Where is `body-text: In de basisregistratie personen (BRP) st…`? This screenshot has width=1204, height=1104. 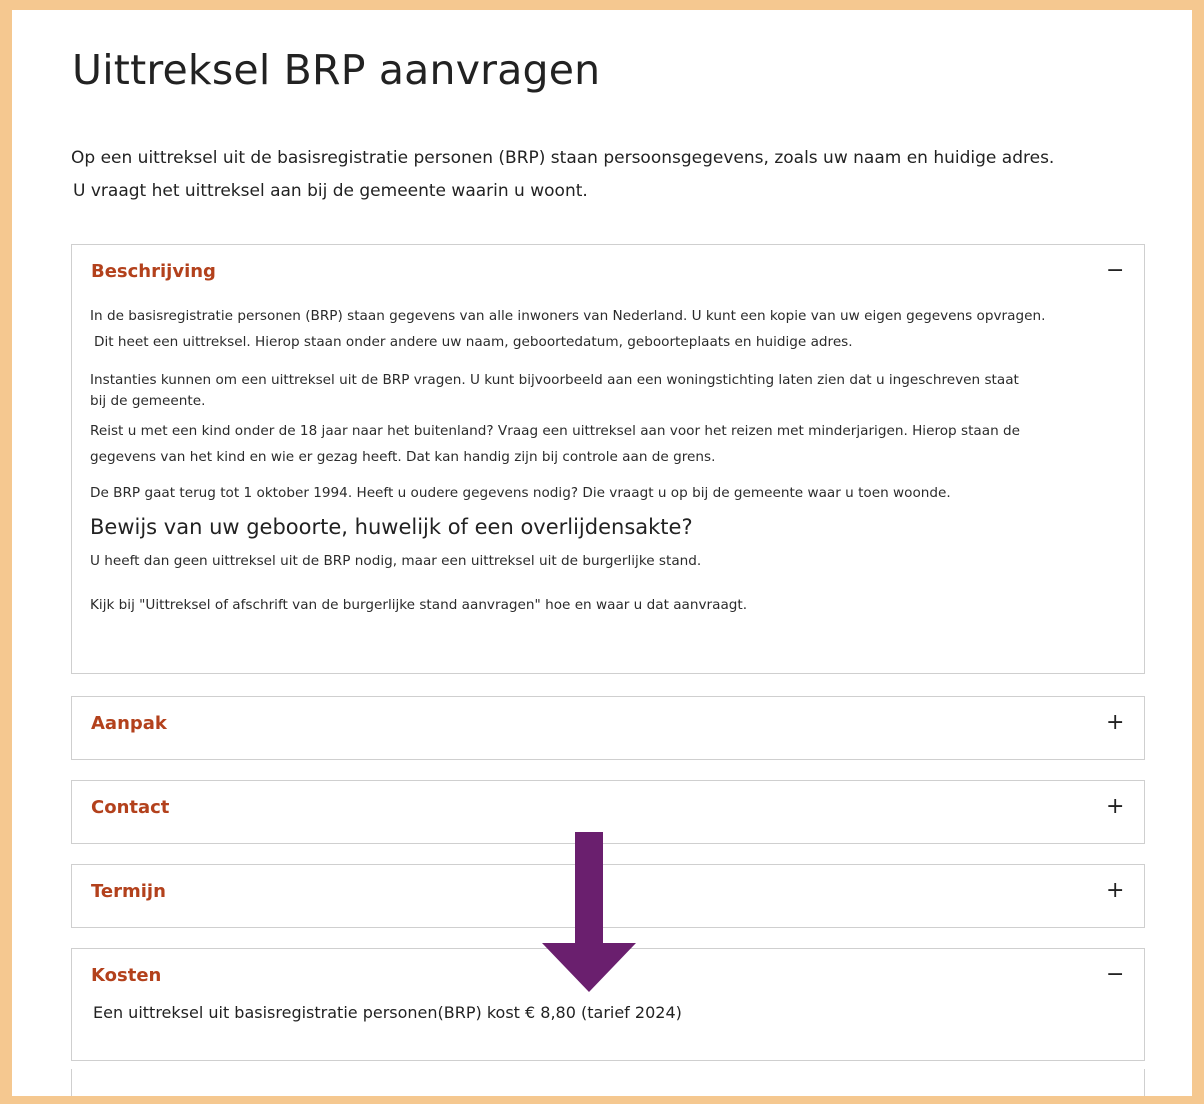 body-text: In de basisregistratie personen (BRP) st… is located at coordinates (568, 316).